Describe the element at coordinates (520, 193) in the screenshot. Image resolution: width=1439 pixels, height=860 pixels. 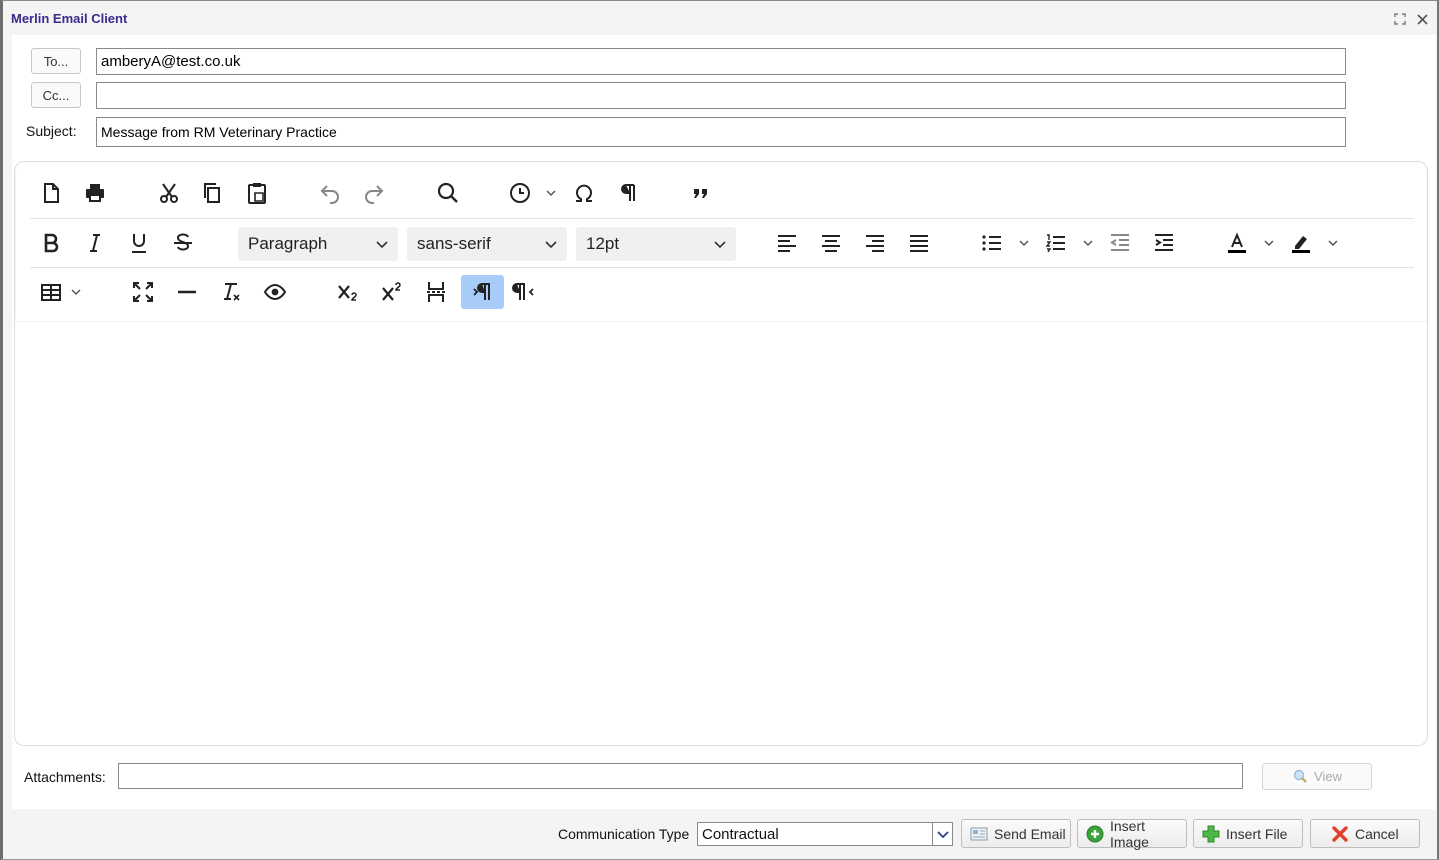
I see `insert-datetime-icon` at that location.